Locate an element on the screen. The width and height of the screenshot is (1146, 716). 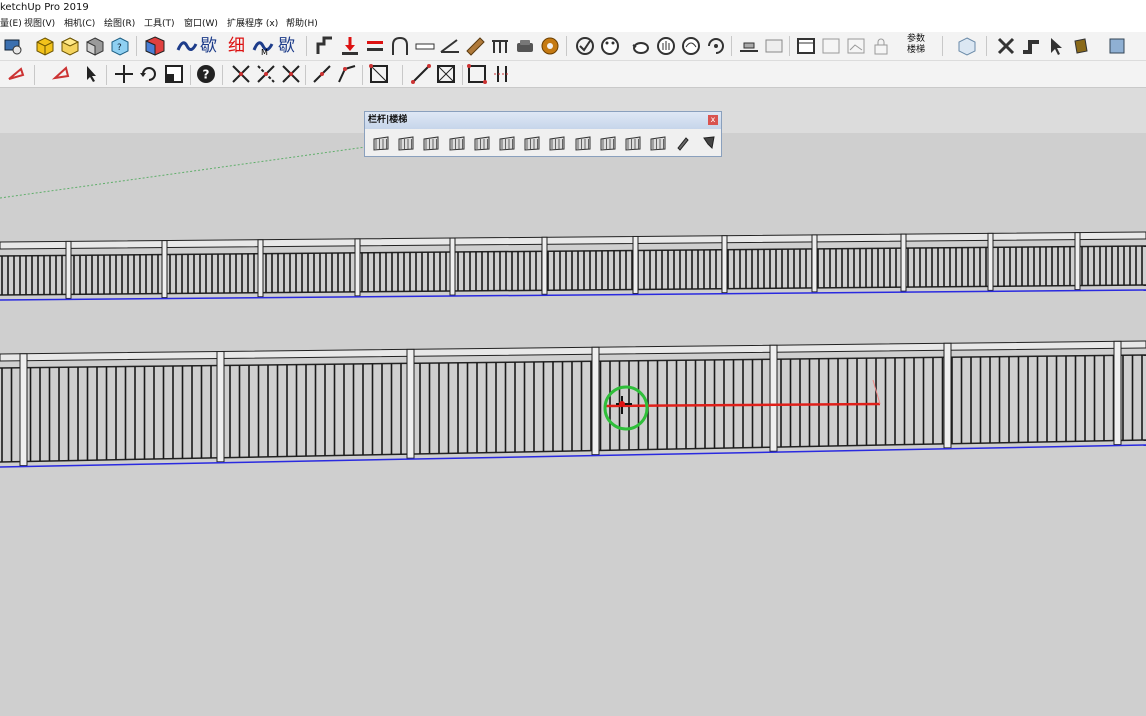
component-cube-icon is located at coordinates (155, 46).